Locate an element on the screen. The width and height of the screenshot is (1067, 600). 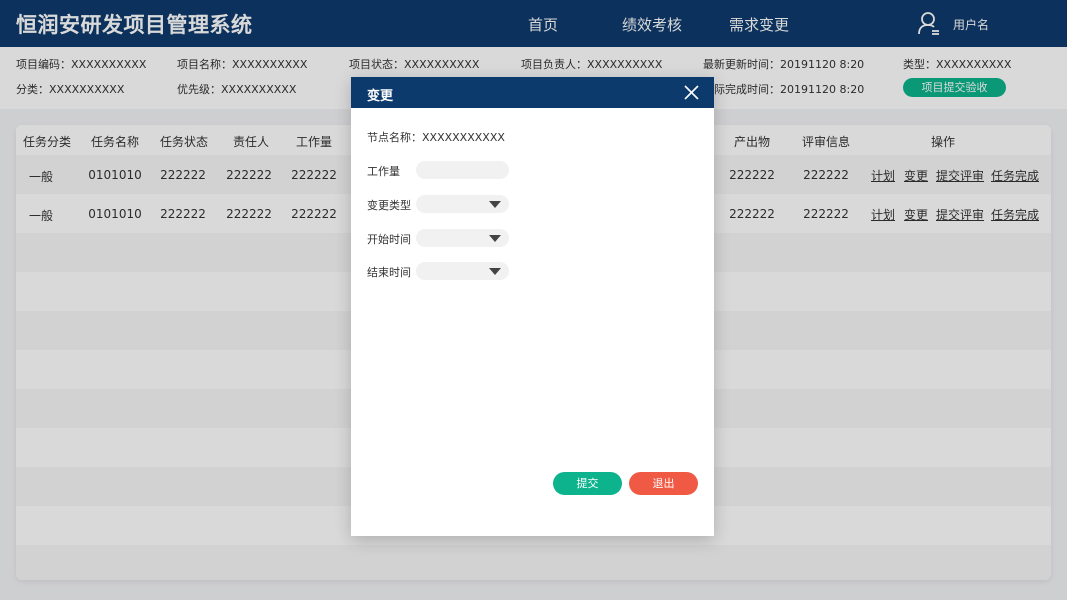
workload-input is located at coordinates (462, 170).